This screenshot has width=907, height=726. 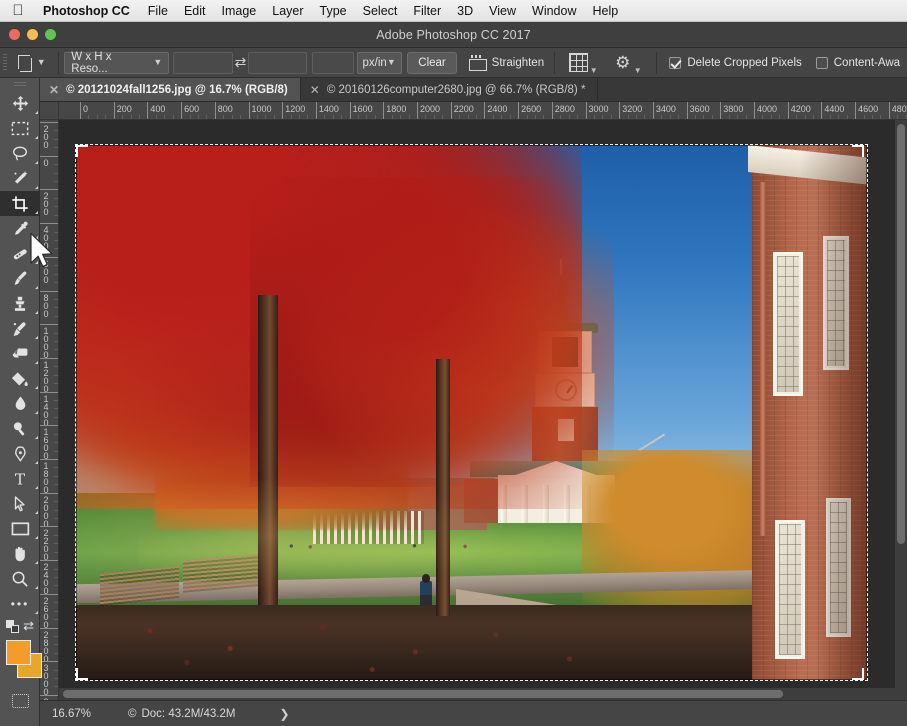 I want to click on brush-tool, so click(x=20, y=278).